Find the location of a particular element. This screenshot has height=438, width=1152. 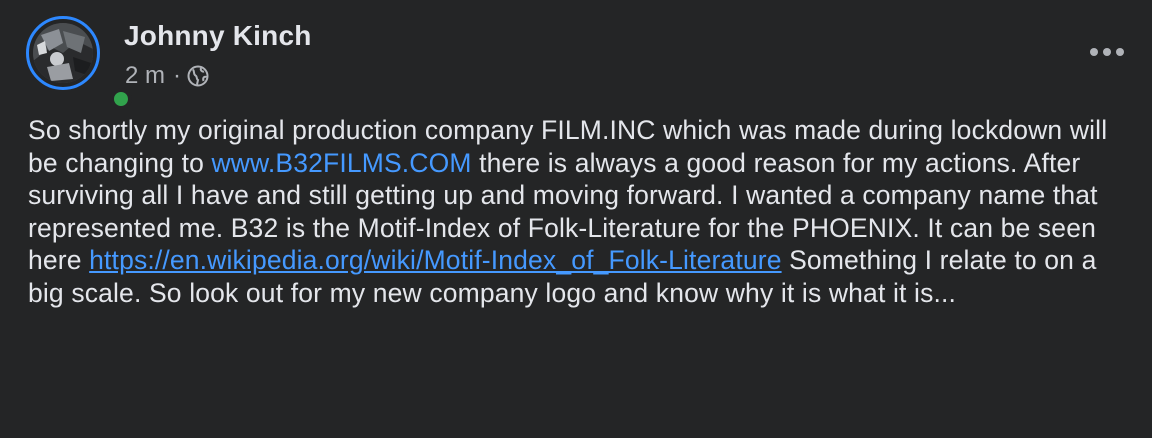

post-timestamp: 2 m is located at coordinates (145, 76).